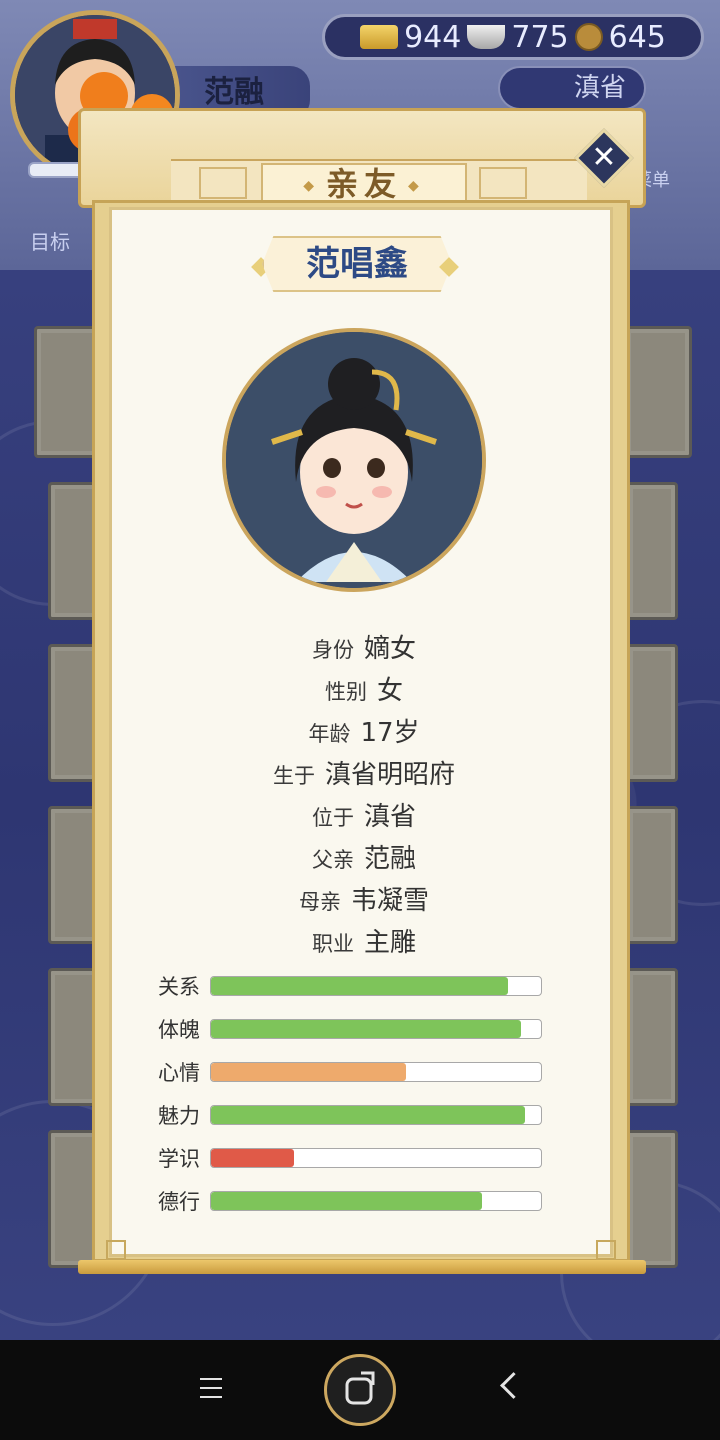 The height and width of the screenshot is (1440, 720). I want to click on dialog-bottom-bar, so click(362, 1267).